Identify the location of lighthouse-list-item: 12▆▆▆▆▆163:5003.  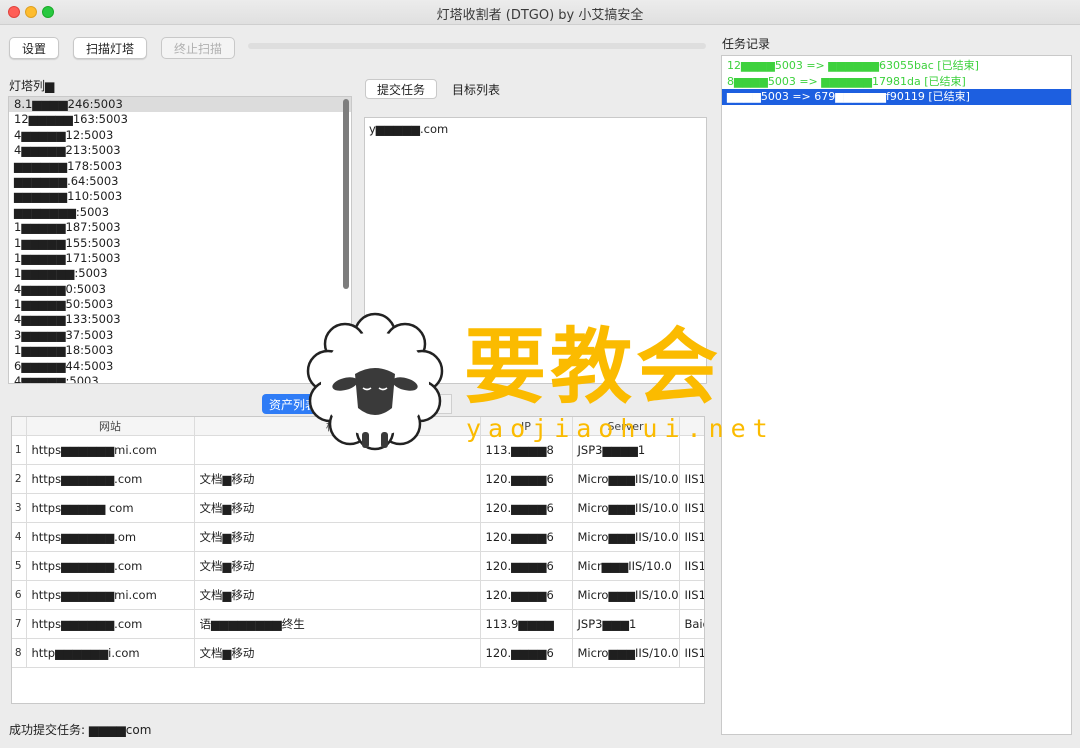
(180, 119).